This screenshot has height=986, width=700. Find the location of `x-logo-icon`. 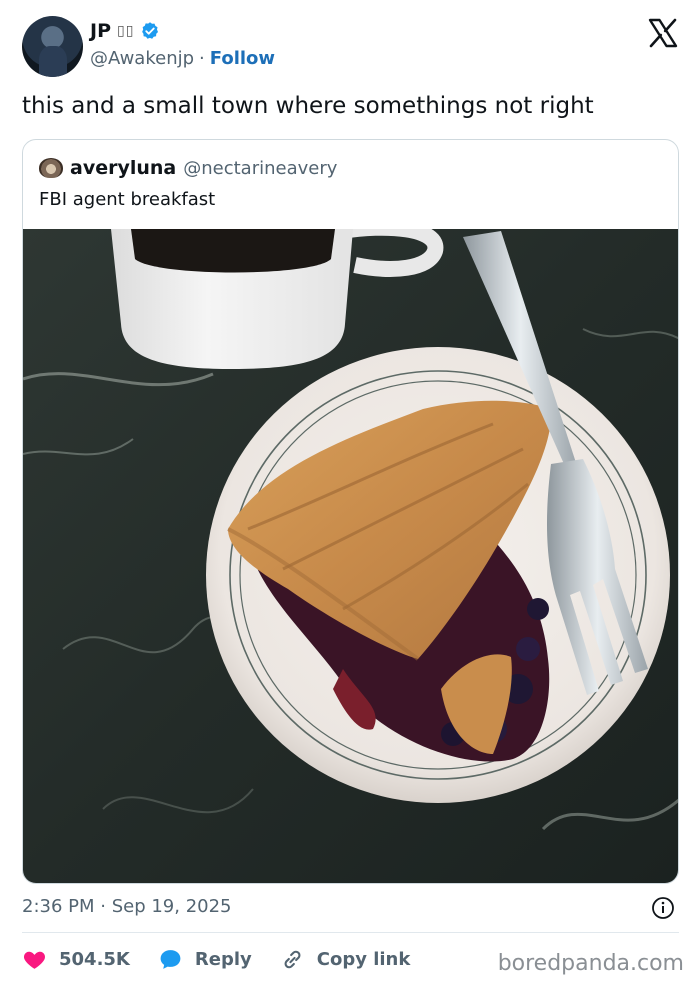

x-logo-icon is located at coordinates (663, 33).